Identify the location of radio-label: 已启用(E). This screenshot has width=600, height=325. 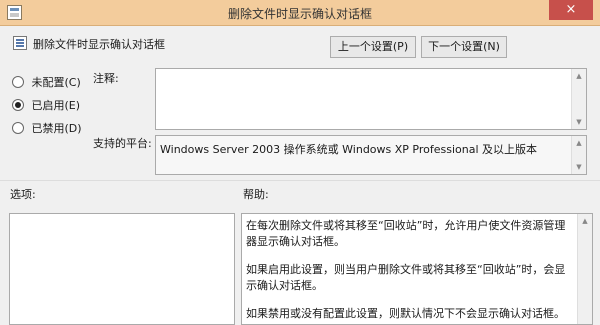
(56, 105).